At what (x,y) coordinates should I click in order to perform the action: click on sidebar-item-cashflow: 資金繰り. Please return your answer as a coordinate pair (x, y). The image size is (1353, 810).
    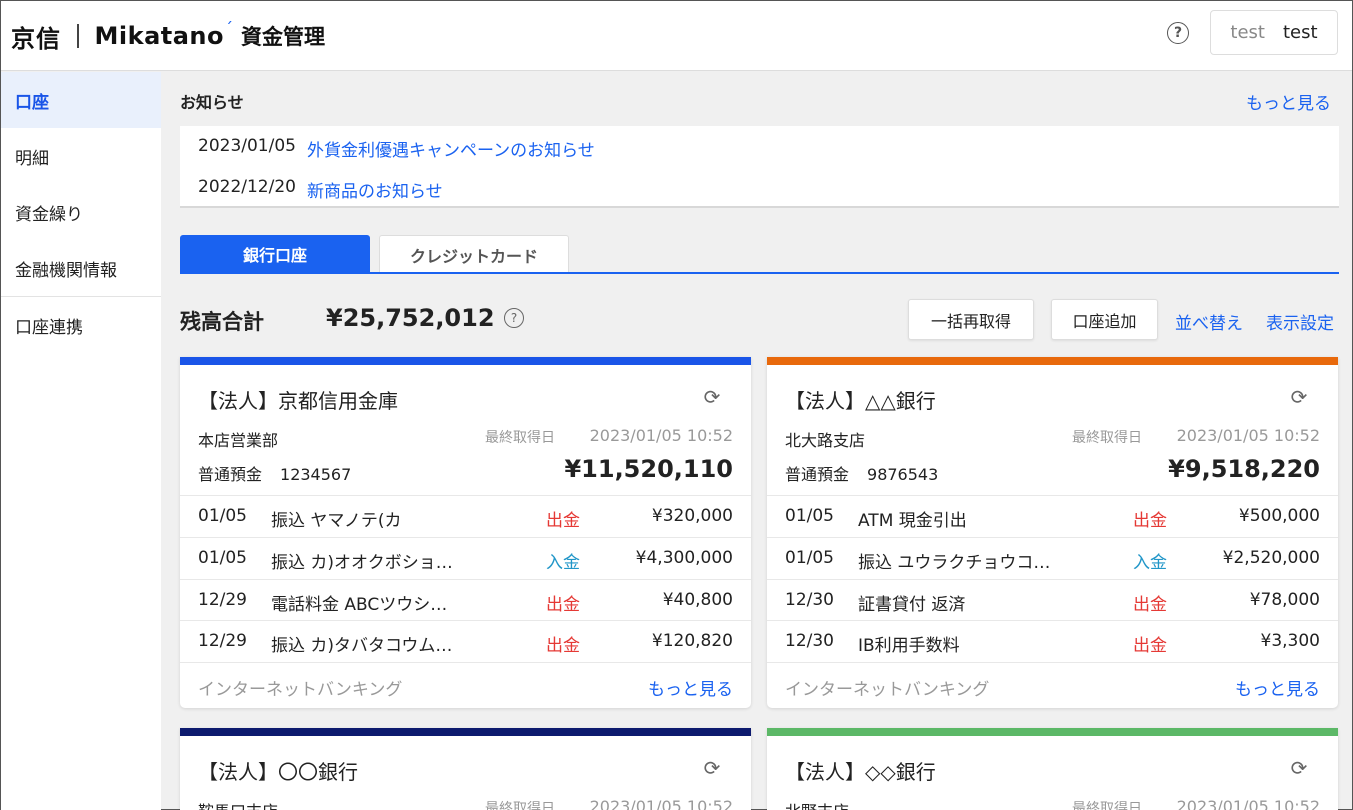
    Looking at the image, I should click on (81, 212).